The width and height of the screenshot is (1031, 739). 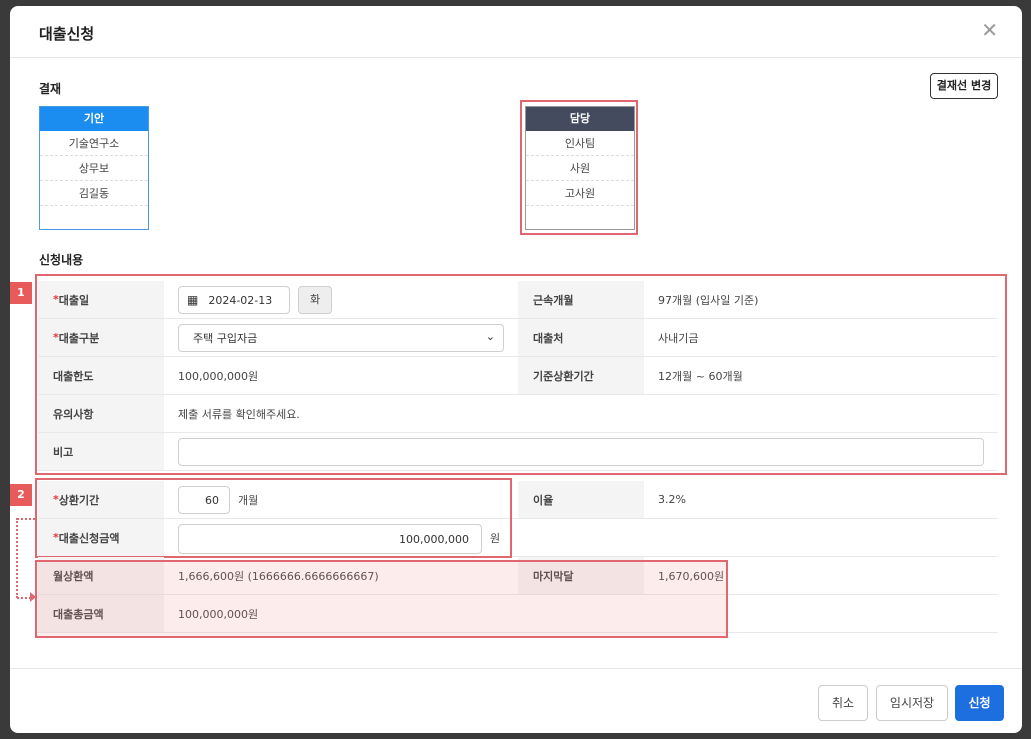 I want to click on draft-row-dept: 기술연구소, so click(x=94, y=143).